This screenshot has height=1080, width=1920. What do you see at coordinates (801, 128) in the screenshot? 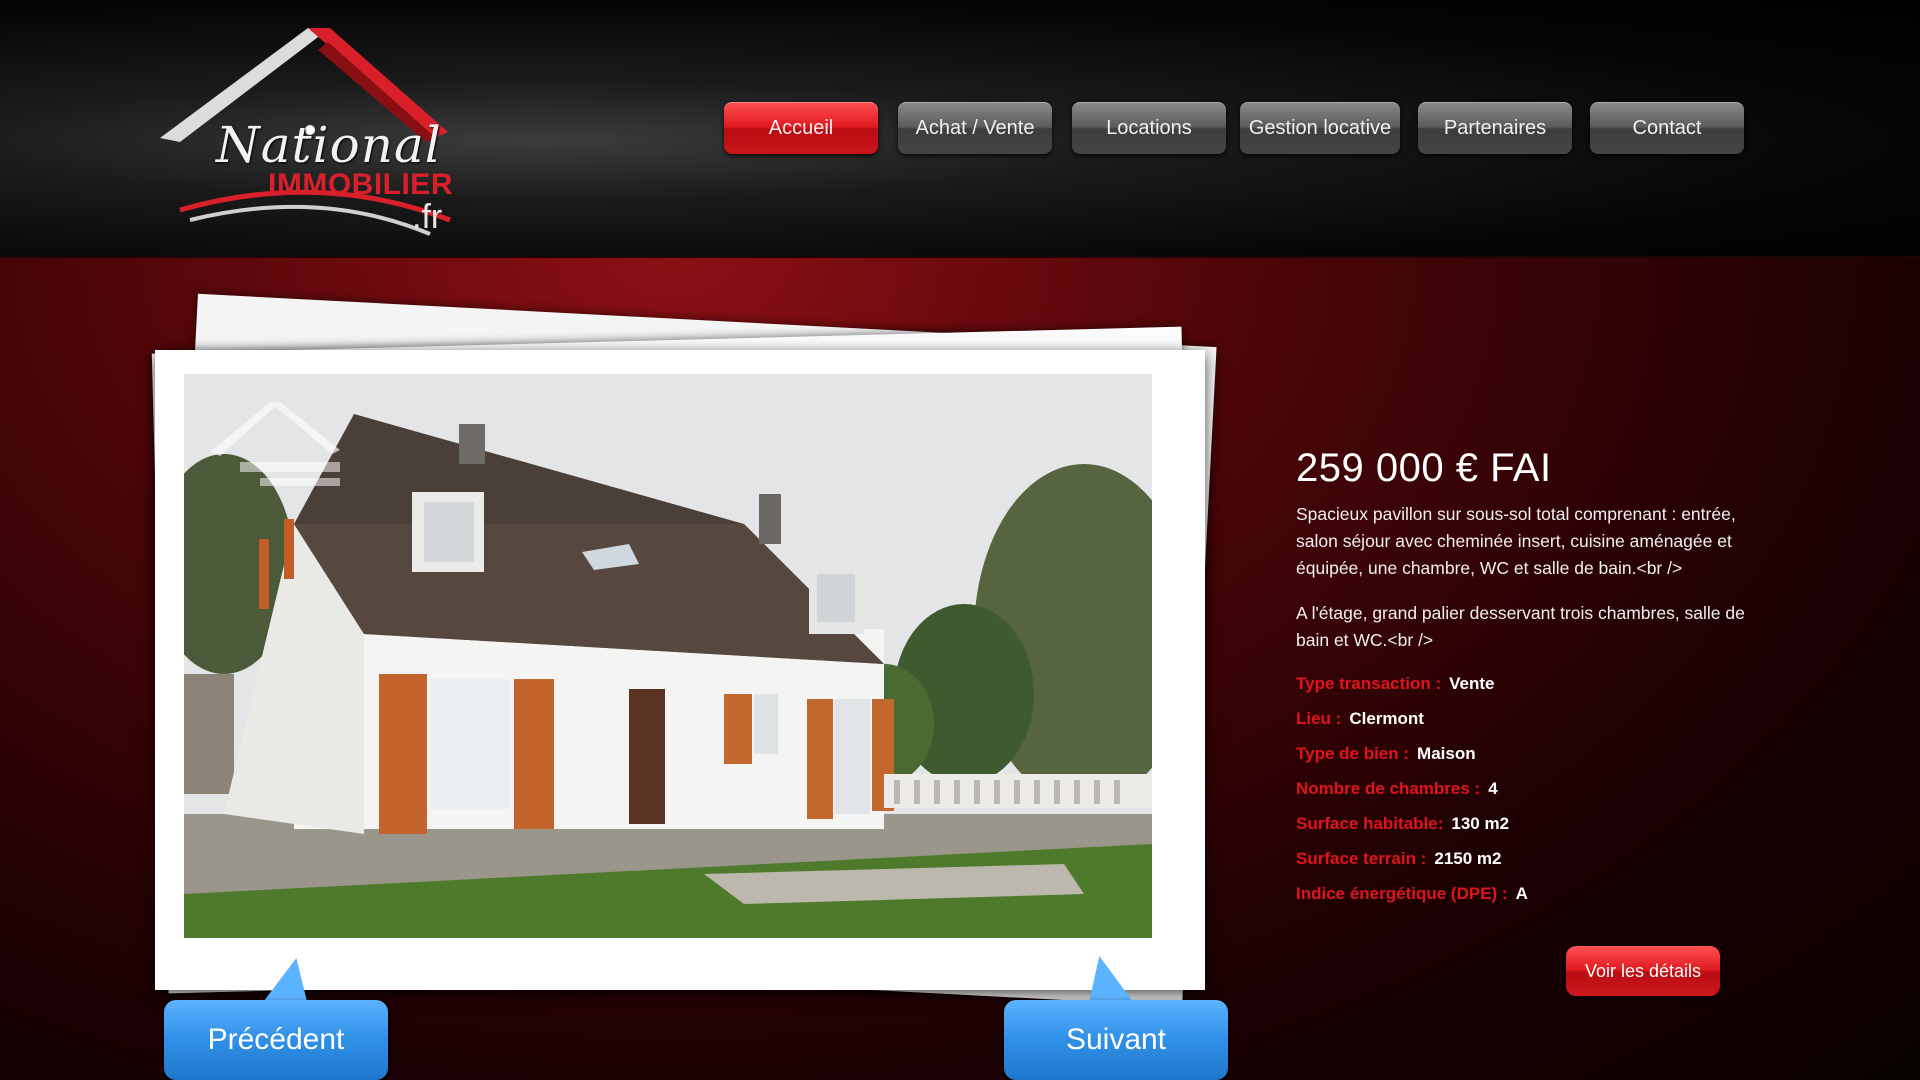
I see `nav-accueil-button: Accueil` at bounding box center [801, 128].